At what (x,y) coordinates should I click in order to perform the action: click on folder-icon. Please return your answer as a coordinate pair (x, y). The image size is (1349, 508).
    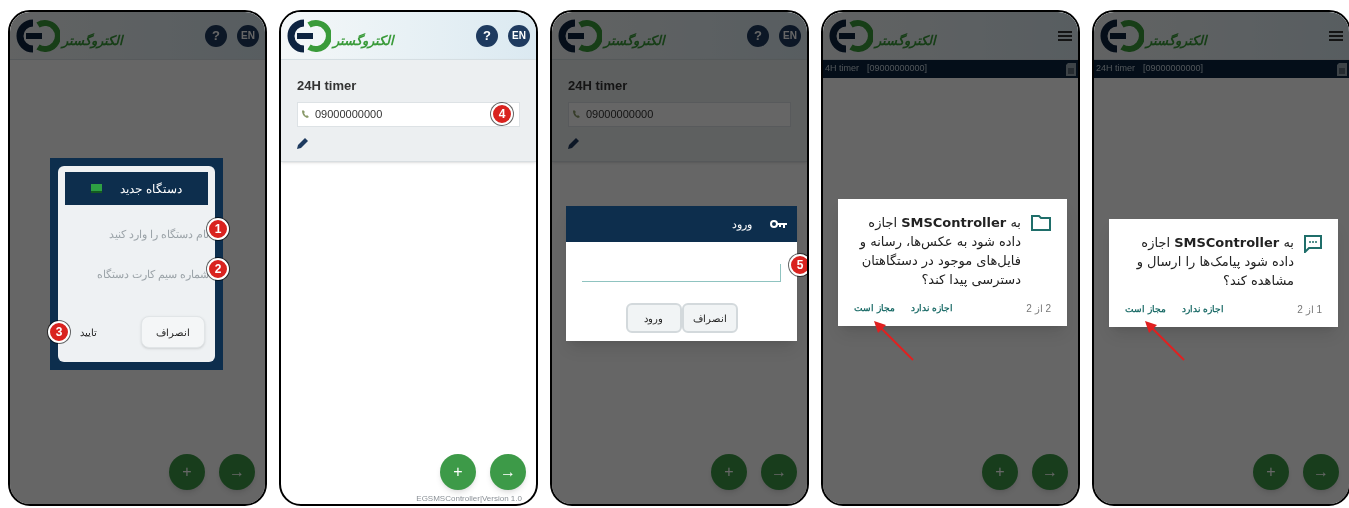
    Looking at the image, I should click on (1041, 223).